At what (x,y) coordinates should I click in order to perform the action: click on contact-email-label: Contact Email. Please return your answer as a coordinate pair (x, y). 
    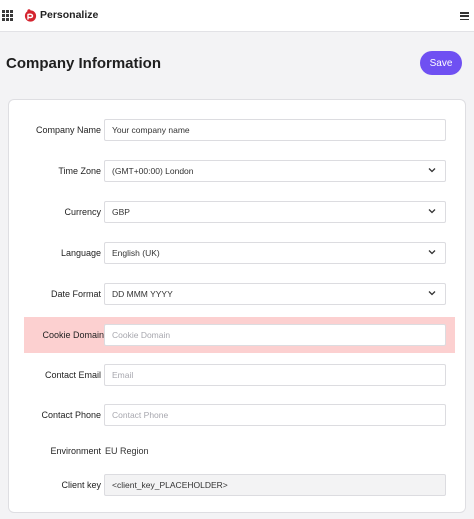
    Looking at the image, I should click on (72, 375).